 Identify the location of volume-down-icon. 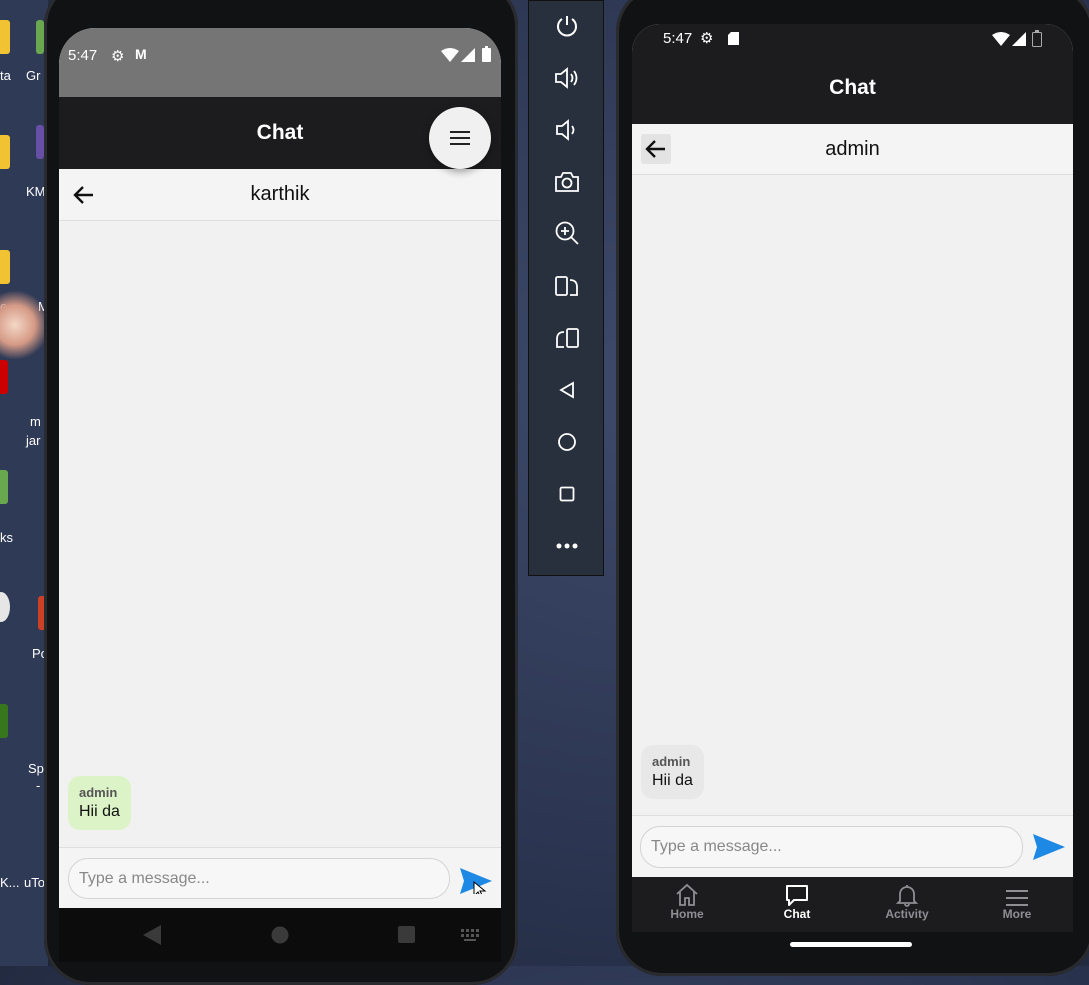
(565, 130).